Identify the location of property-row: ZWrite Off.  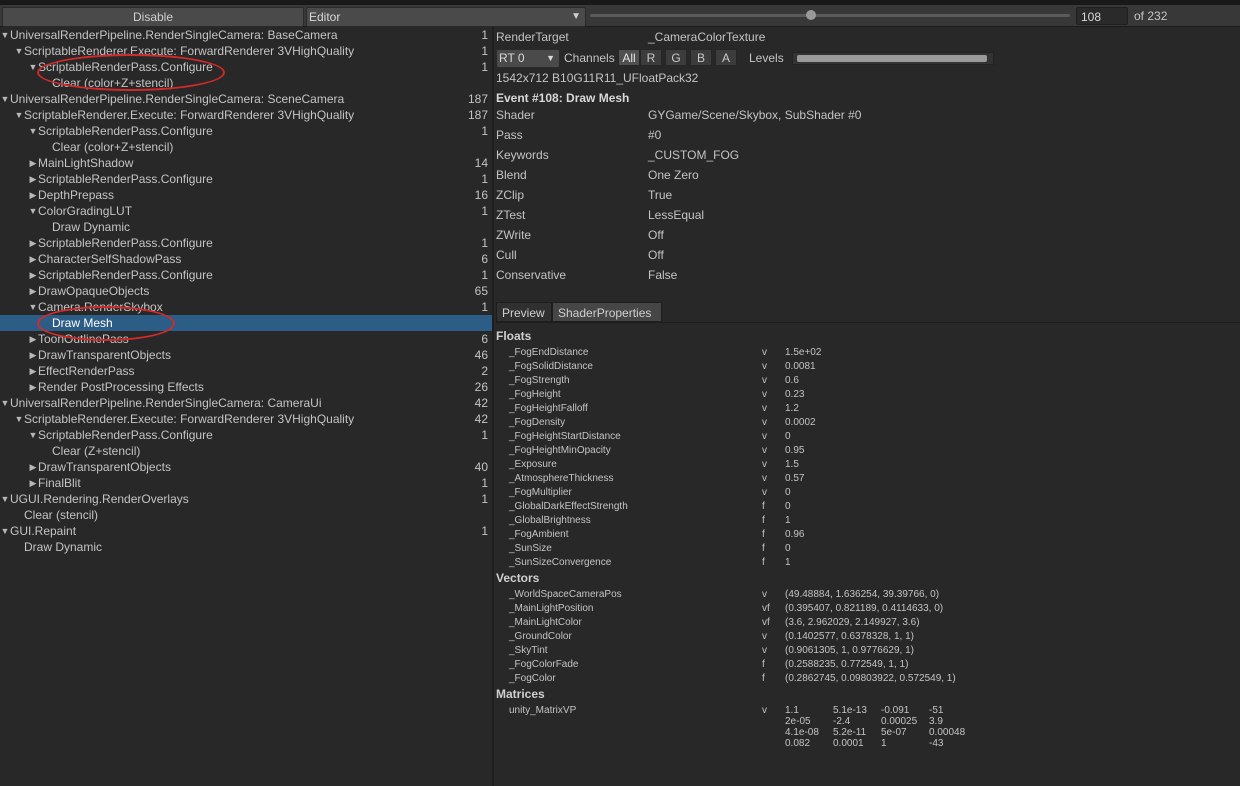
(868, 235).